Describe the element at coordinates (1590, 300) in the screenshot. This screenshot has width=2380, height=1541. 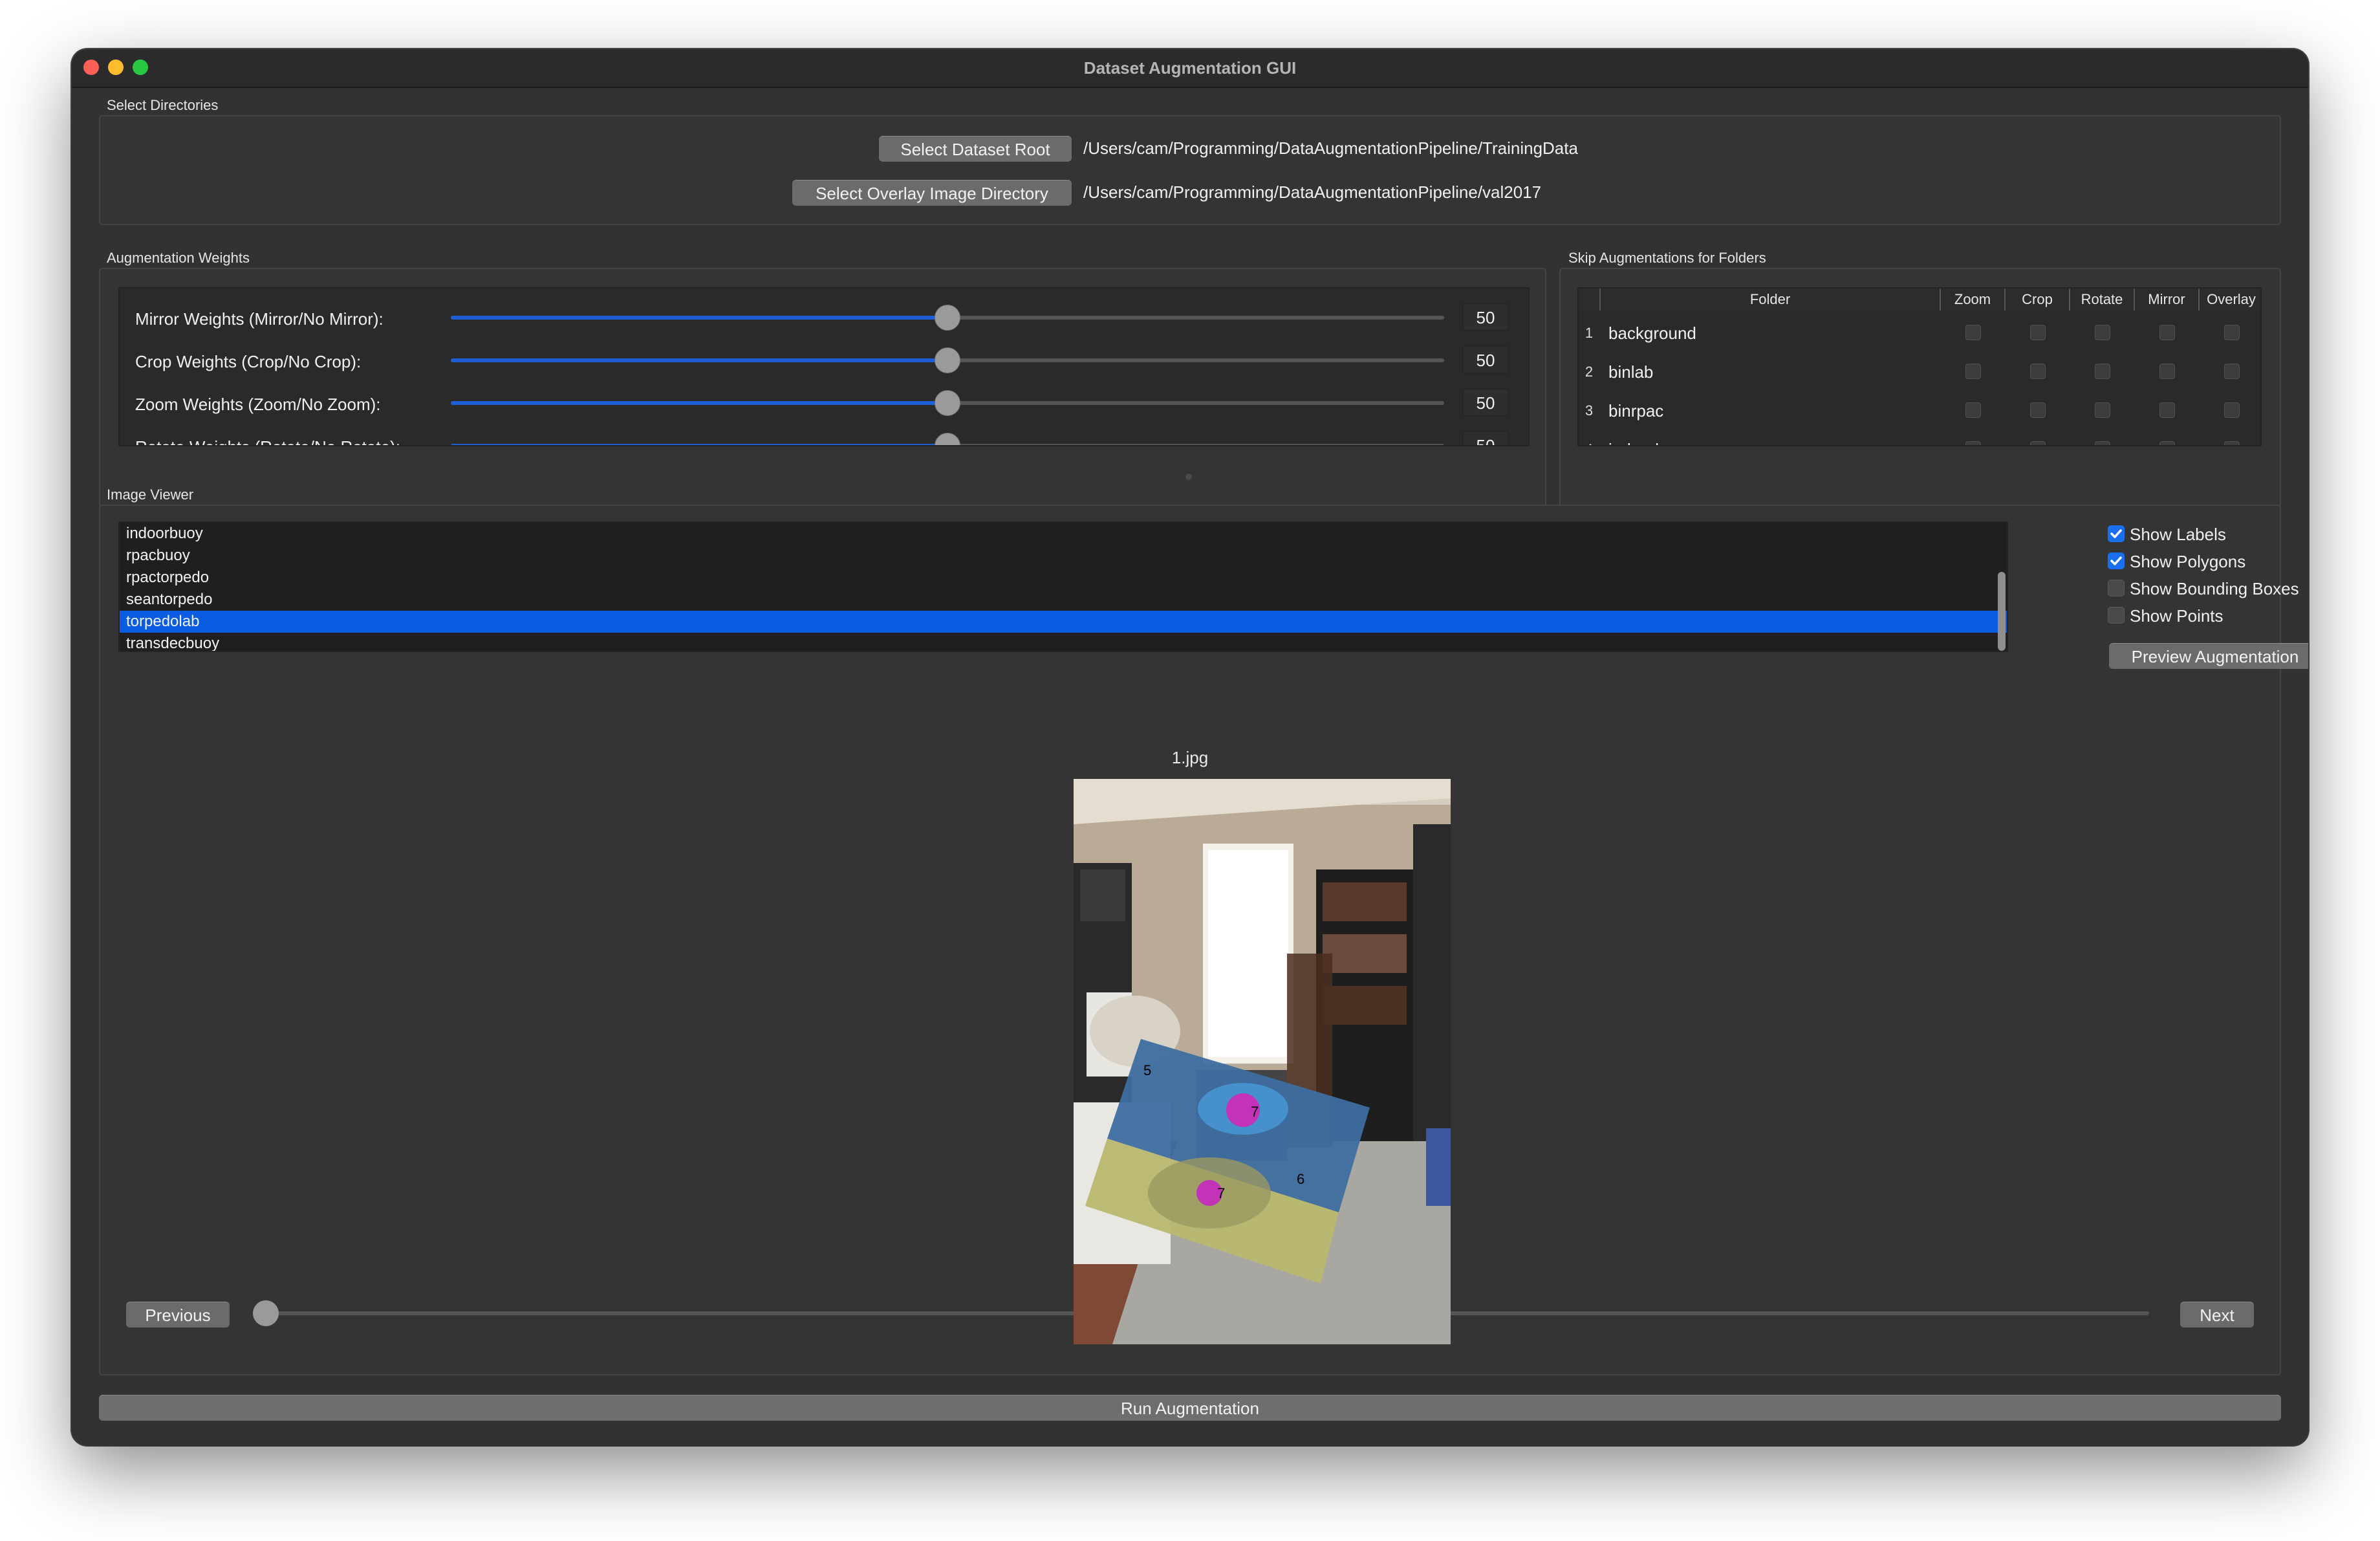
I see `corner-header` at that location.